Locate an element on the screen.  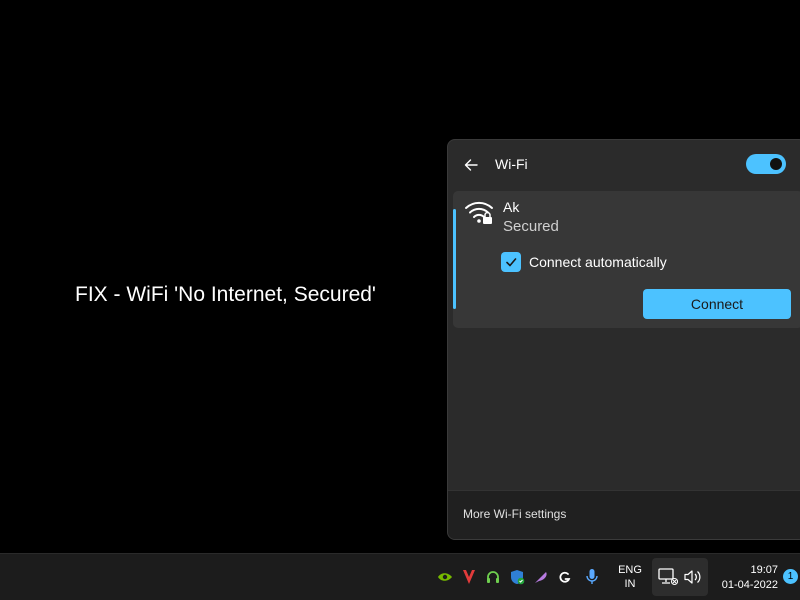
feather-icon is located at coordinates (541, 577).